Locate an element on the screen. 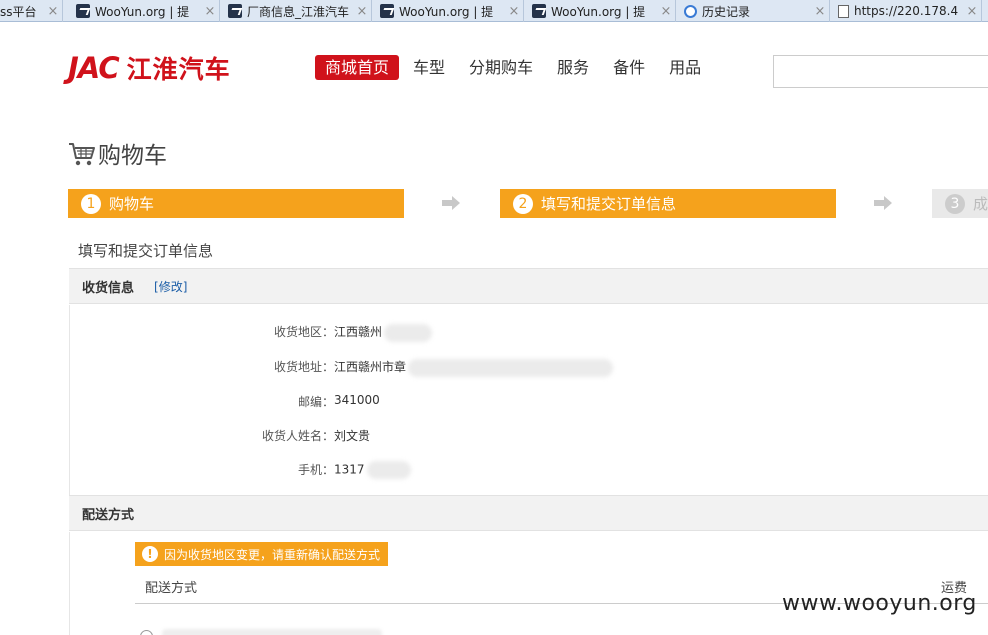 Image resolution: width=988 pixels, height=635 pixels. info-value: 江西赣州 is located at coordinates (383, 332).